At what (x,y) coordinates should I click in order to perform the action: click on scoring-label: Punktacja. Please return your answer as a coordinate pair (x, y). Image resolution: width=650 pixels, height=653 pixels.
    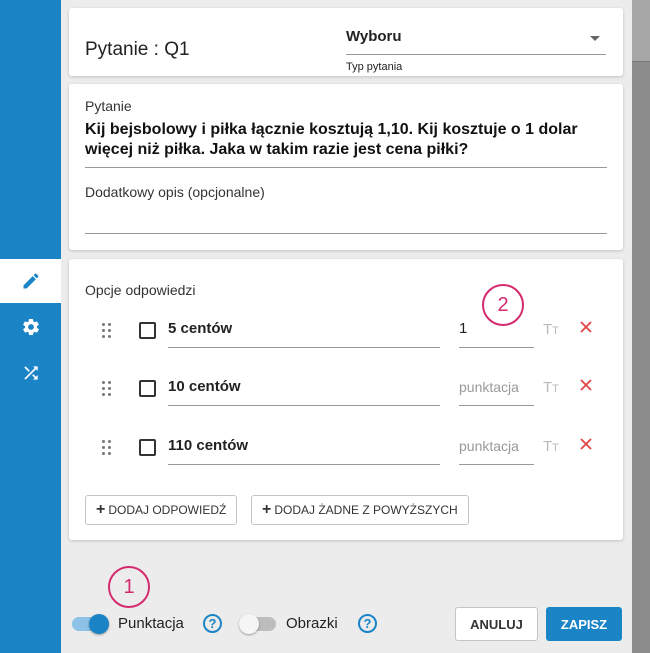
    Looking at the image, I should click on (151, 623).